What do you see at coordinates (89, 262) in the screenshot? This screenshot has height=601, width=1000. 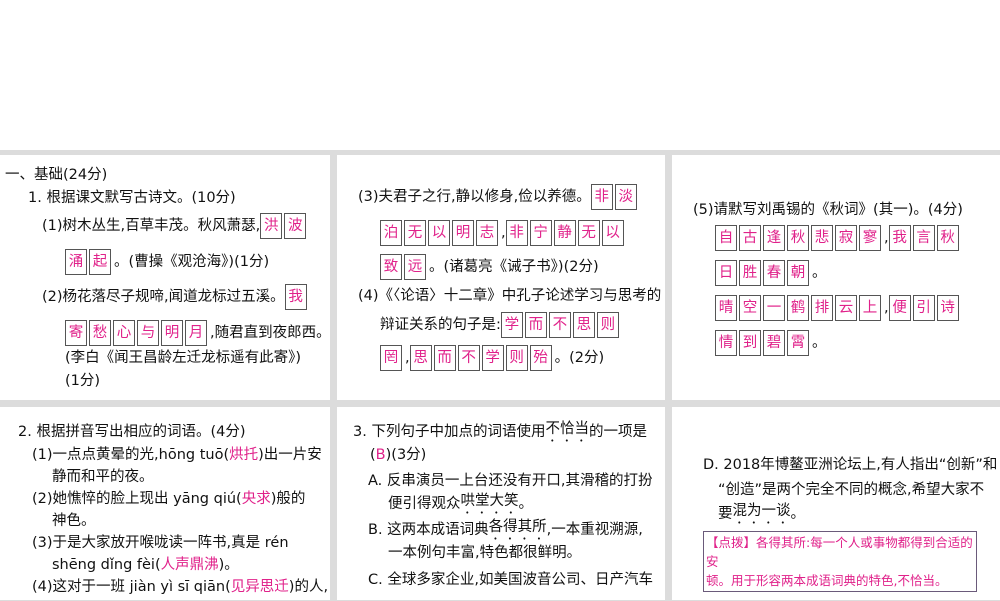 I see `answer-boxes: 涌起` at bounding box center [89, 262].